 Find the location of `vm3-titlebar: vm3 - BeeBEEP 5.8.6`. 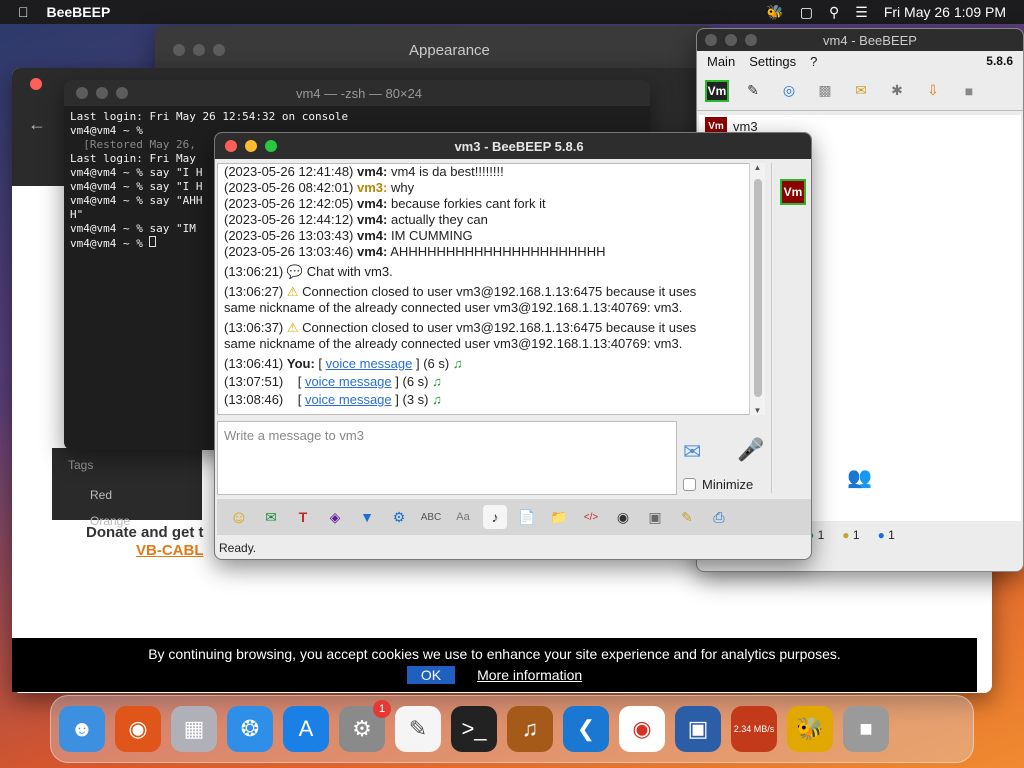

vm3-titlebar: vm3 - BeeBEEP 5.8.6 is located at coordinates (513, 146).